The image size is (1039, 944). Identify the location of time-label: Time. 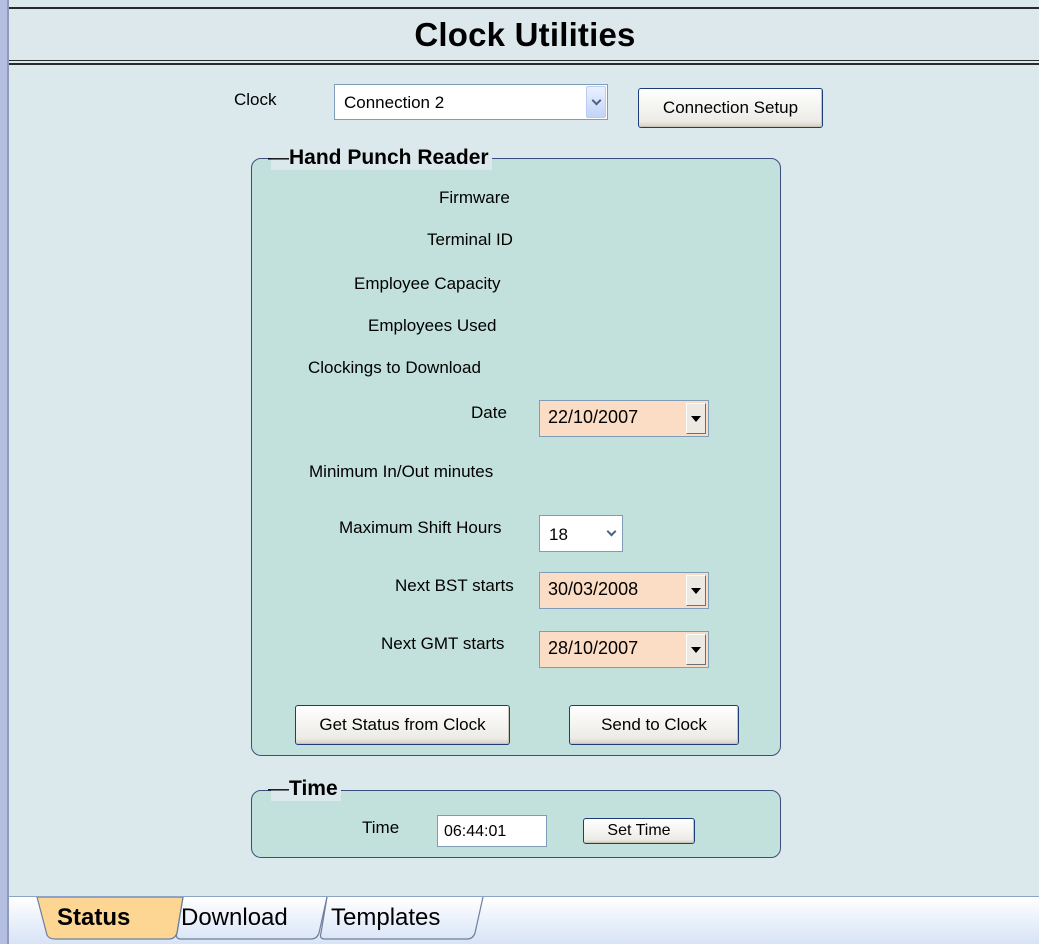
(381, 827).